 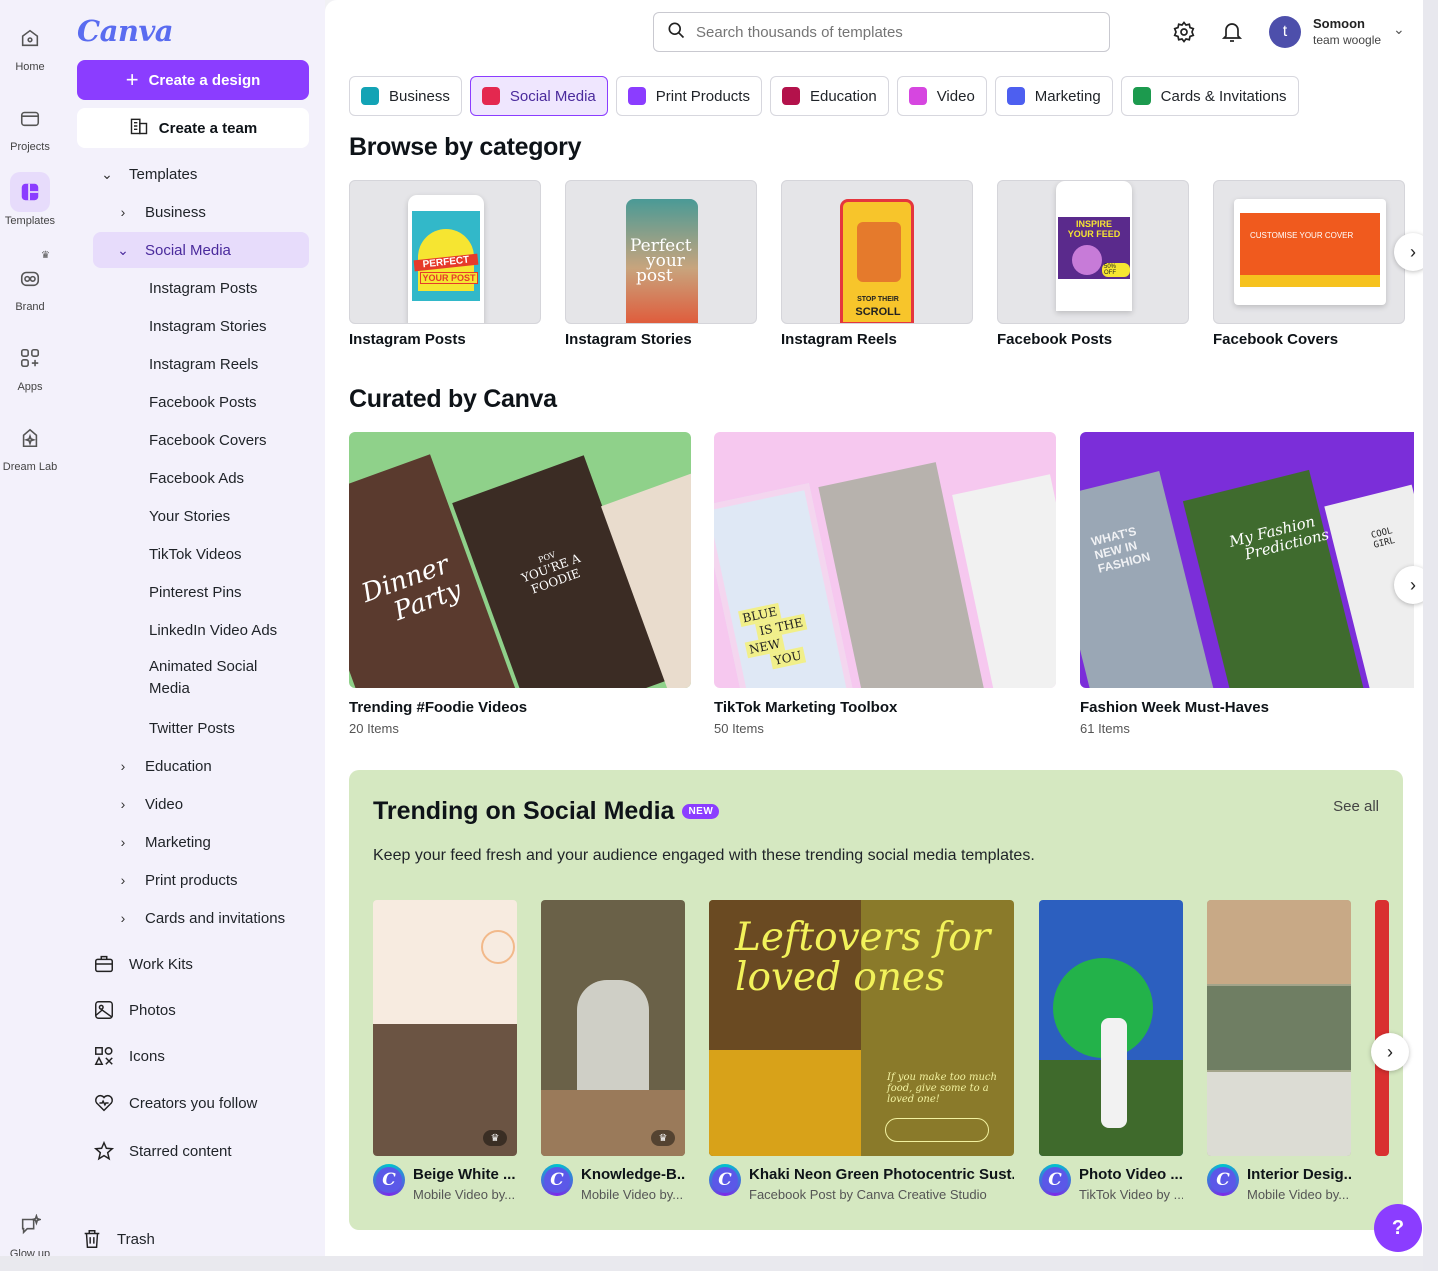 I want to click on search-bar, so click(x=881, y=32).